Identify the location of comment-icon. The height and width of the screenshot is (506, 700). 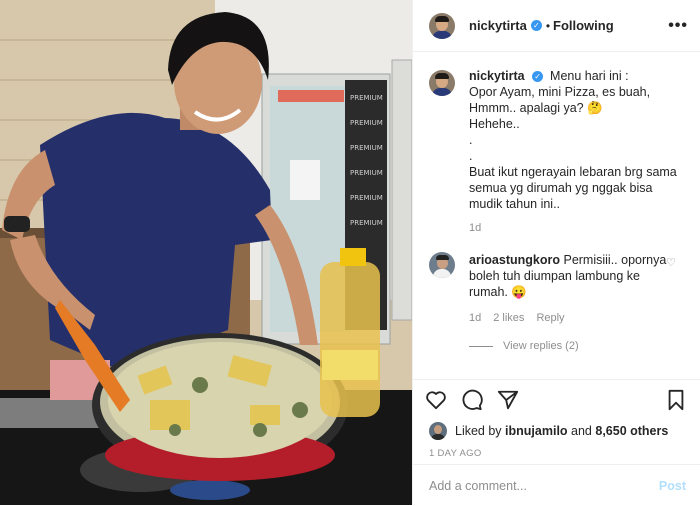
(472, 400).